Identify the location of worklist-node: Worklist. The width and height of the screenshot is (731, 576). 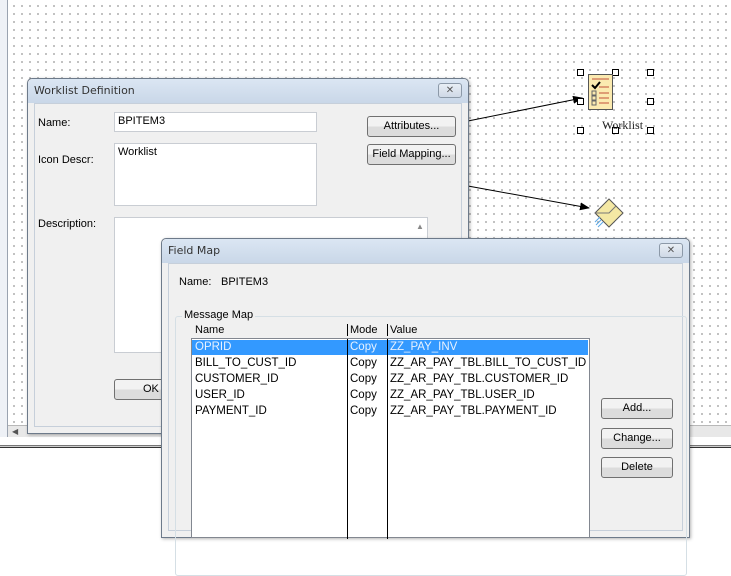
(617, 103).